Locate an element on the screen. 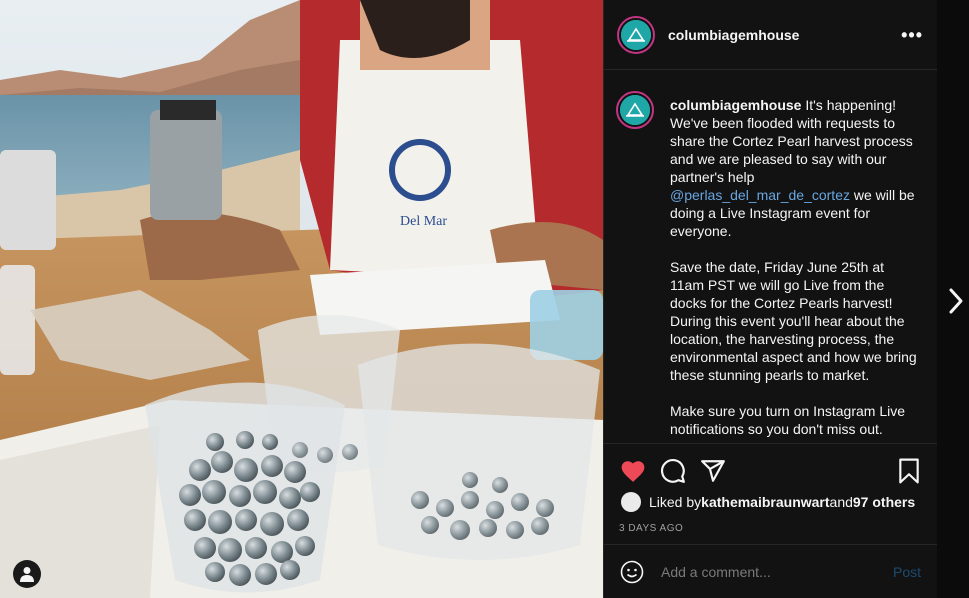 The height and width of the screenshot is (598, 969). user-tag-icon is located at coordinates (27, 574).